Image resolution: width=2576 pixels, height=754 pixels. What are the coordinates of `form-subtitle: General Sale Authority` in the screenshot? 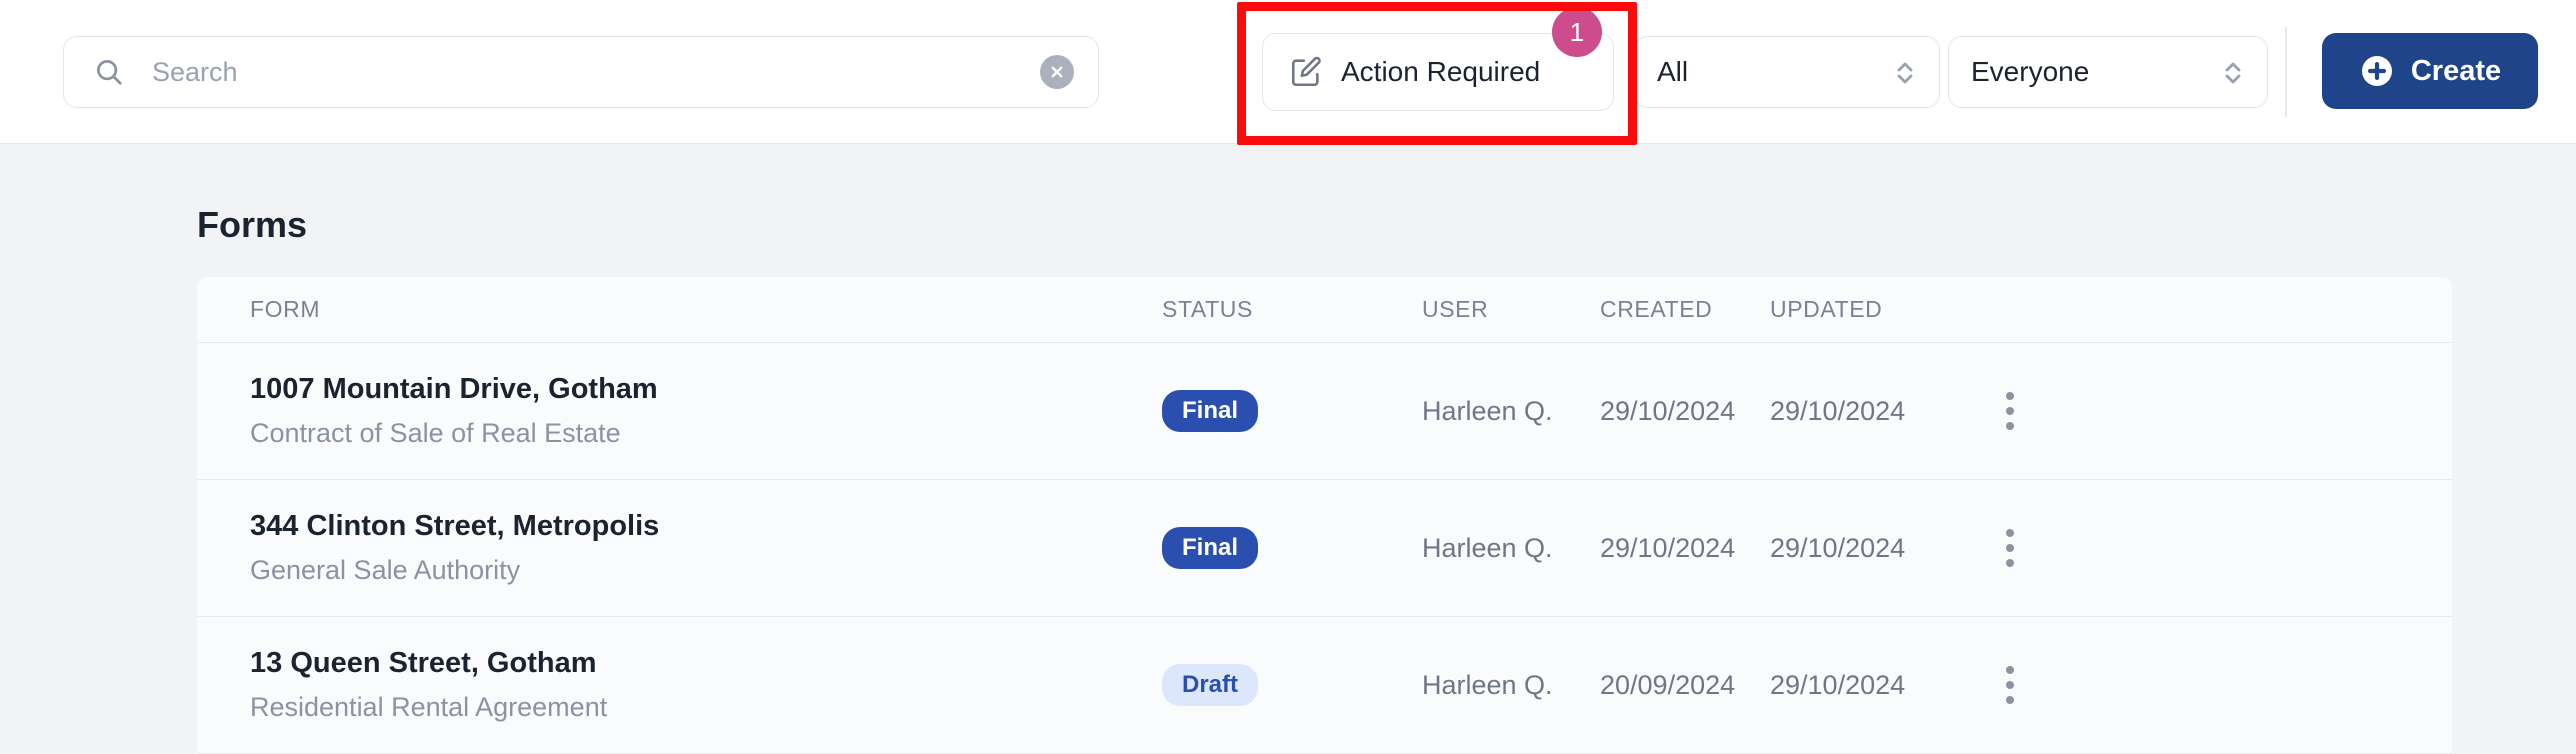 It's located at (385, 570).